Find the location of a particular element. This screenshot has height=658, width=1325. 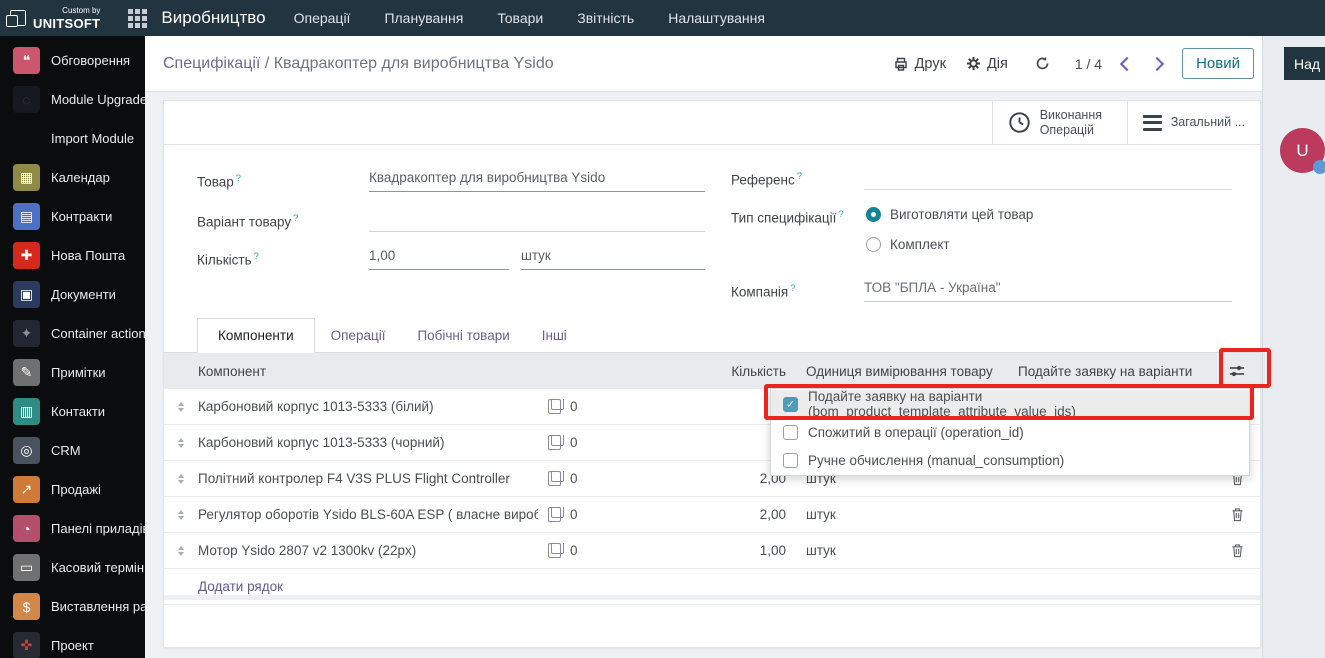

header-uom: Одиниця вимірювання товару is located at coordinates (899, 371).